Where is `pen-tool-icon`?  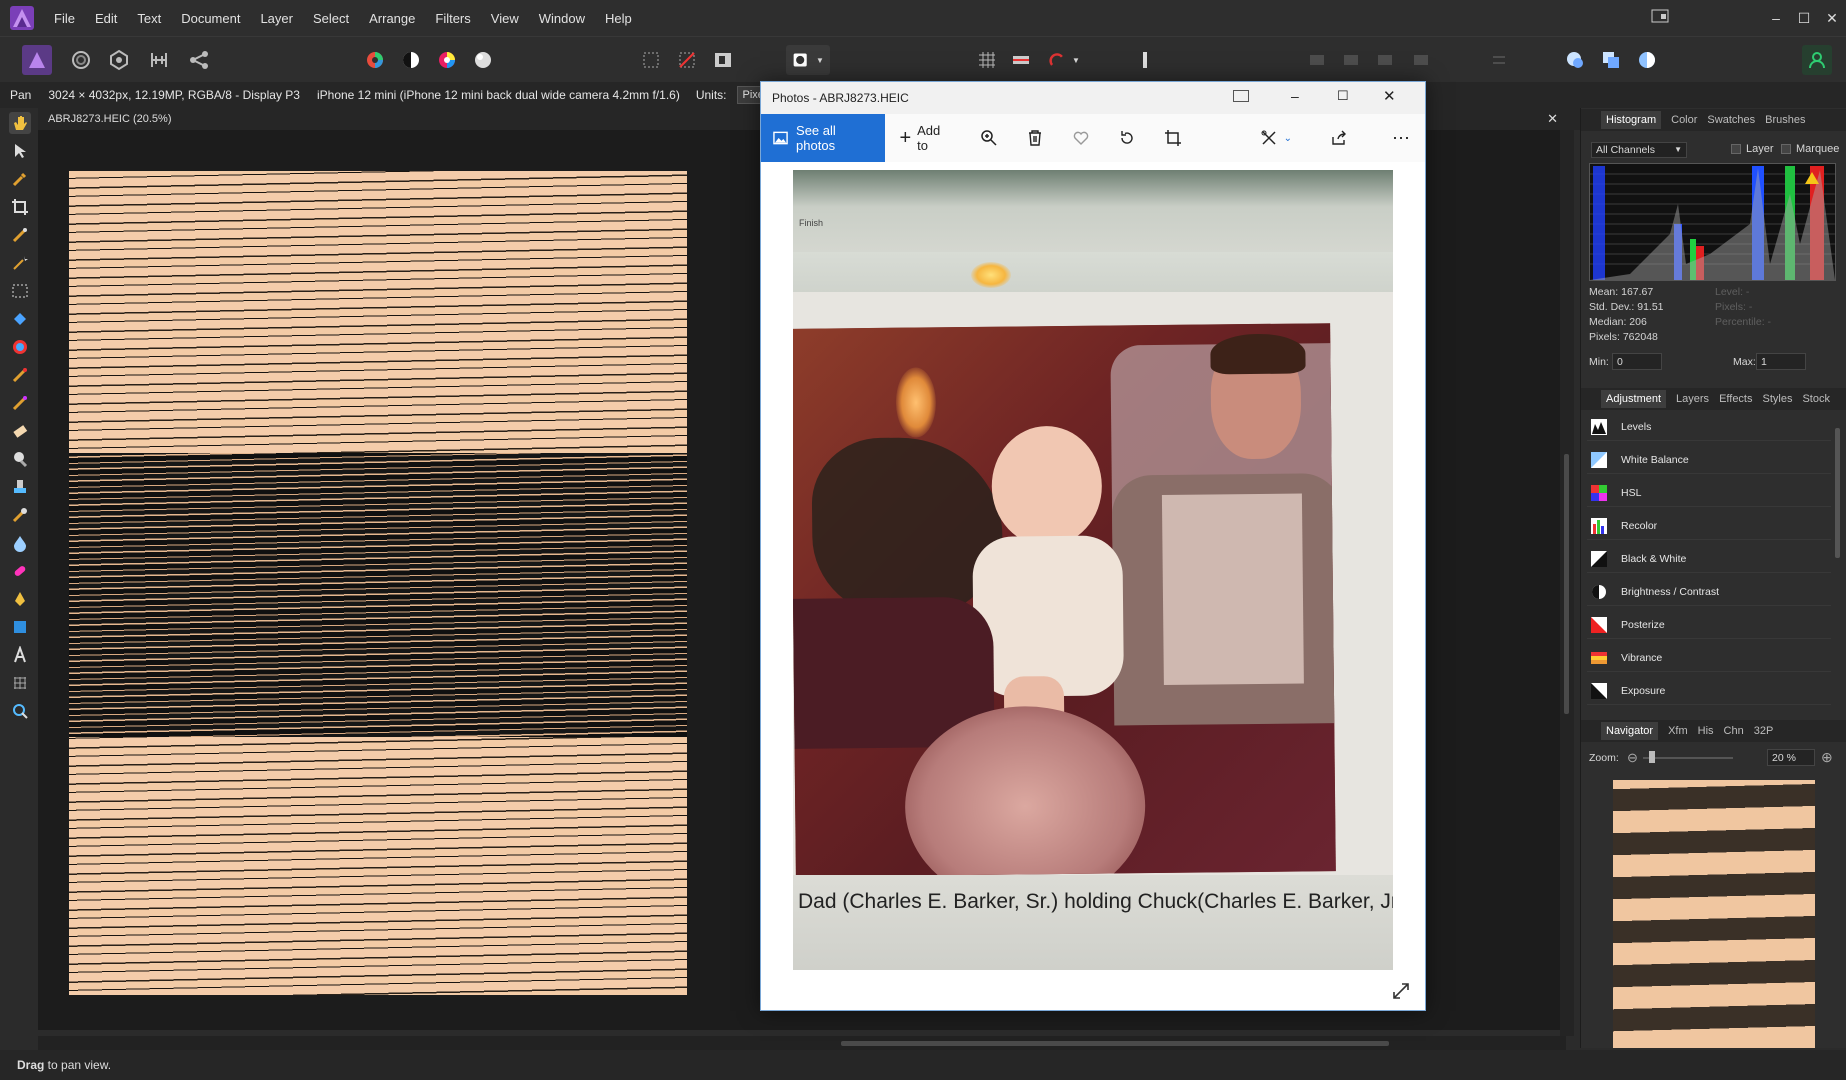
pen-tool-icon is located at coordinates (20, 599).